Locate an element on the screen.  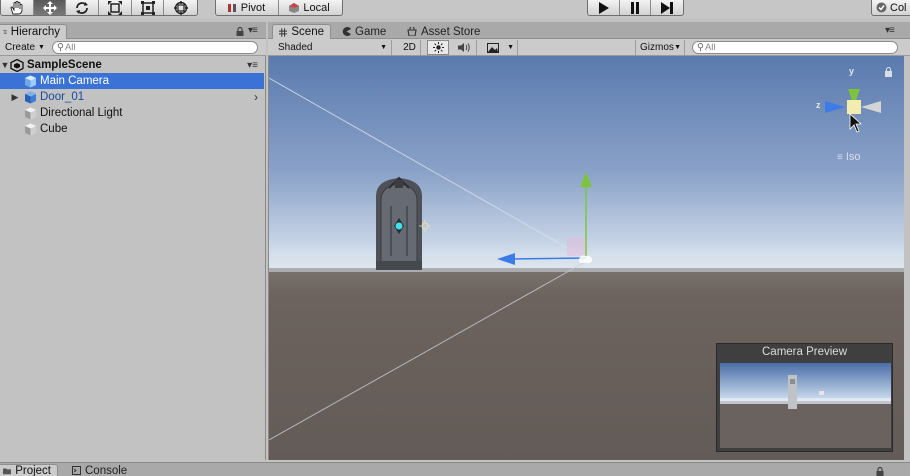
scene-toolbar: Shaded ▼ 2D ▼ Gizmos ▼ ⚲ All is located at coordinates (589, 47).